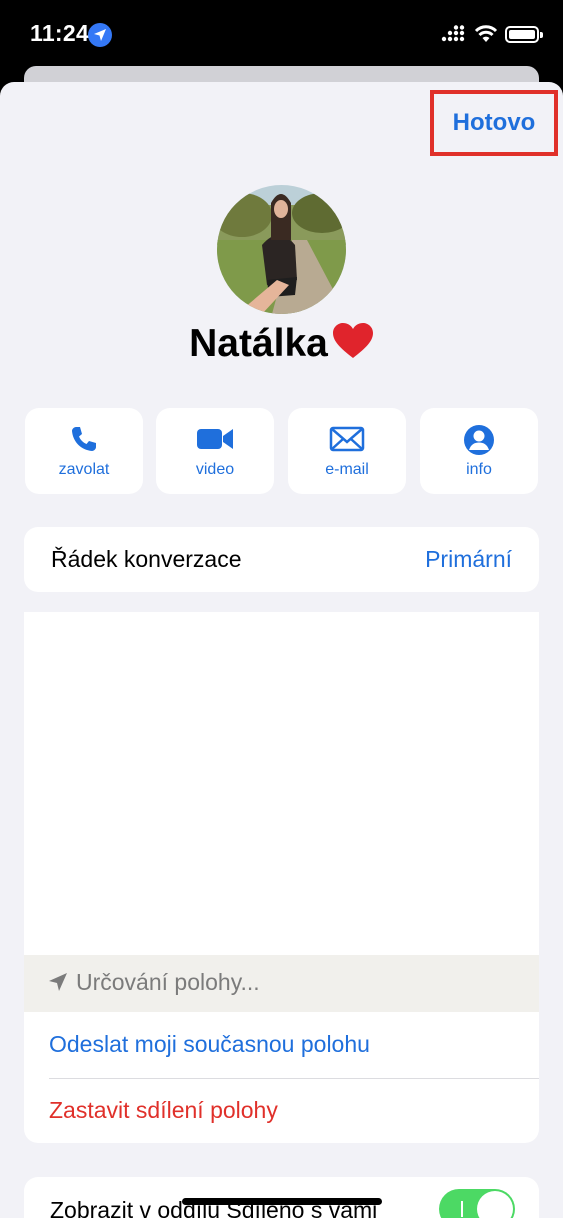  I want to click on avatar-photo, so click(281, 249).